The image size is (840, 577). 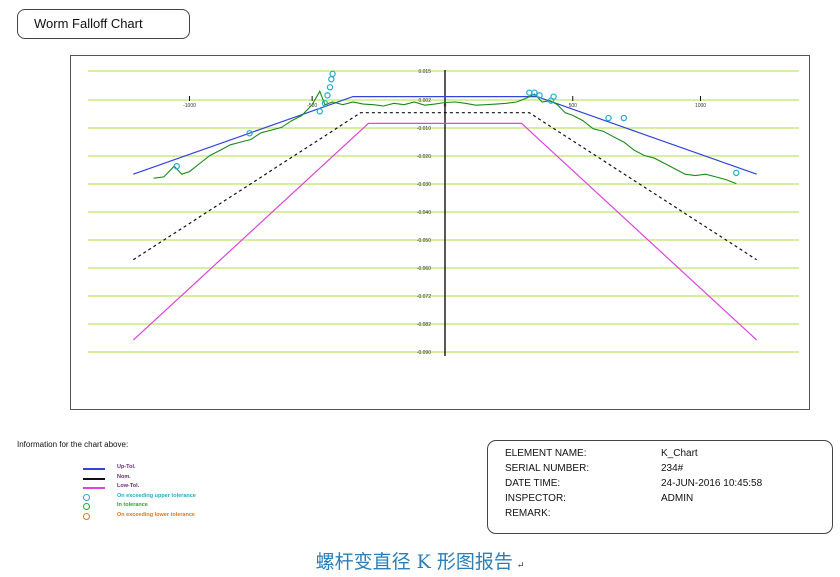 I want to click on legend-label: Up-Tol., so click(x=126, y=467).